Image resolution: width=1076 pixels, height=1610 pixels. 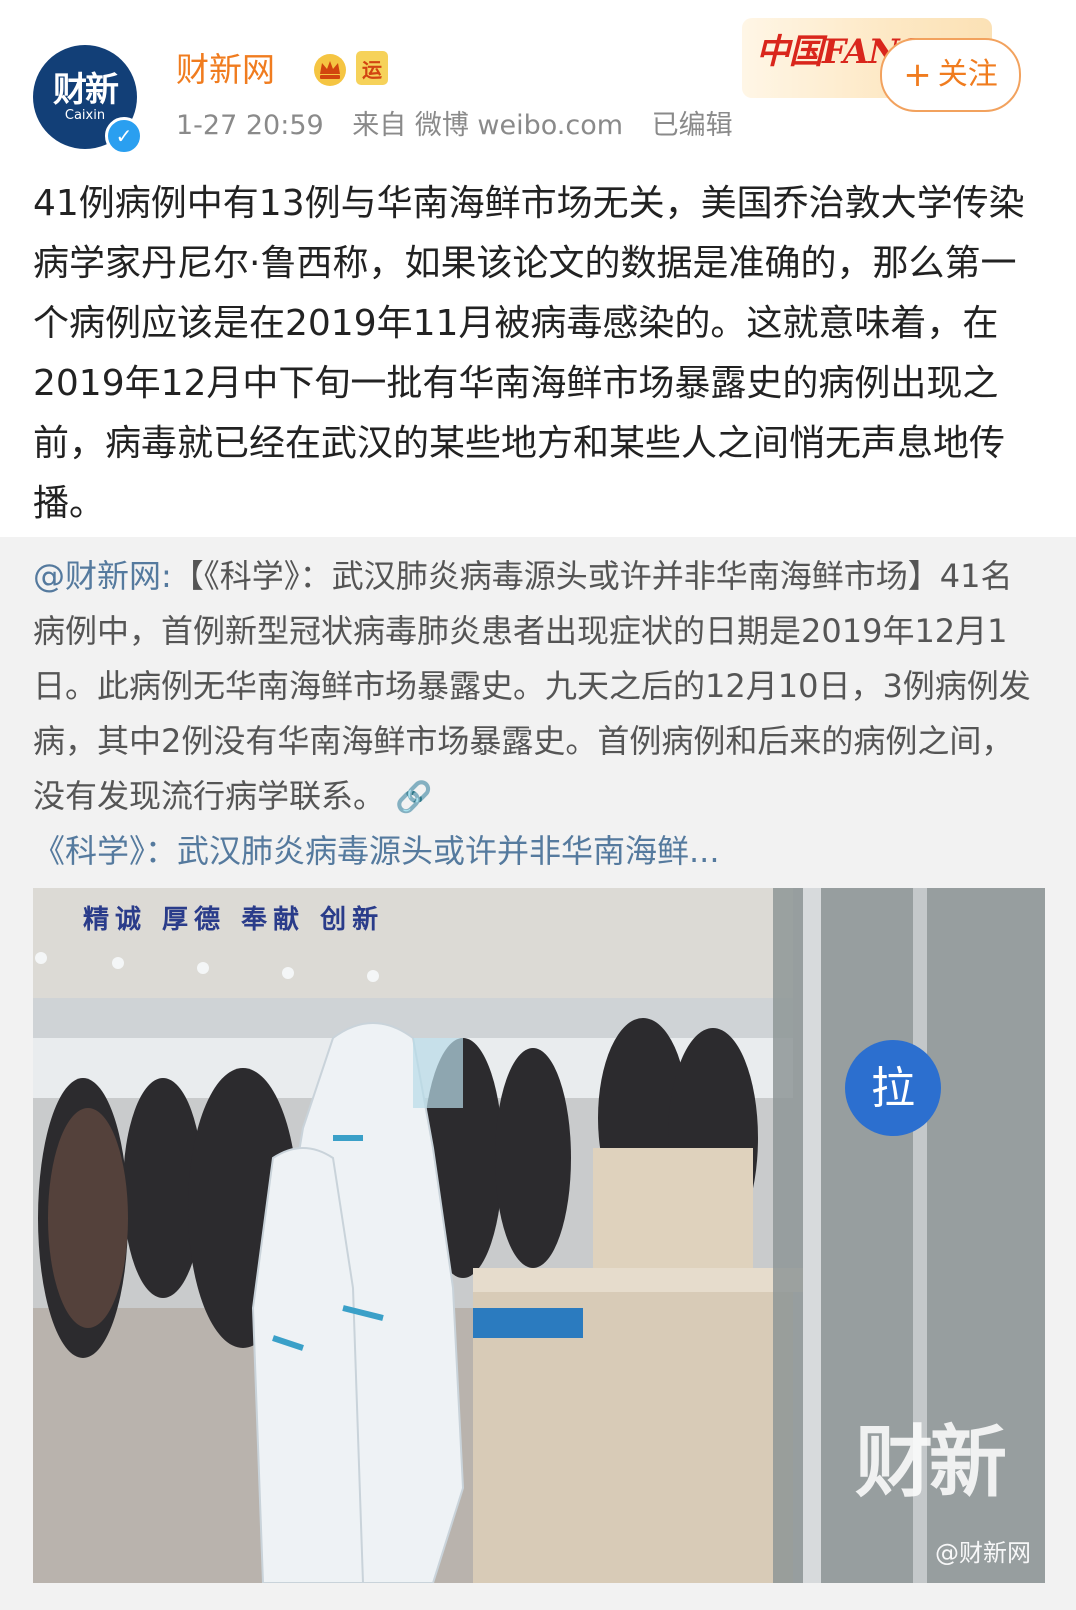 What do you see at coordinates (372, 68) in the screenshot?
I see `yun-badge-icon: 运` at bounding box center [372, 68].